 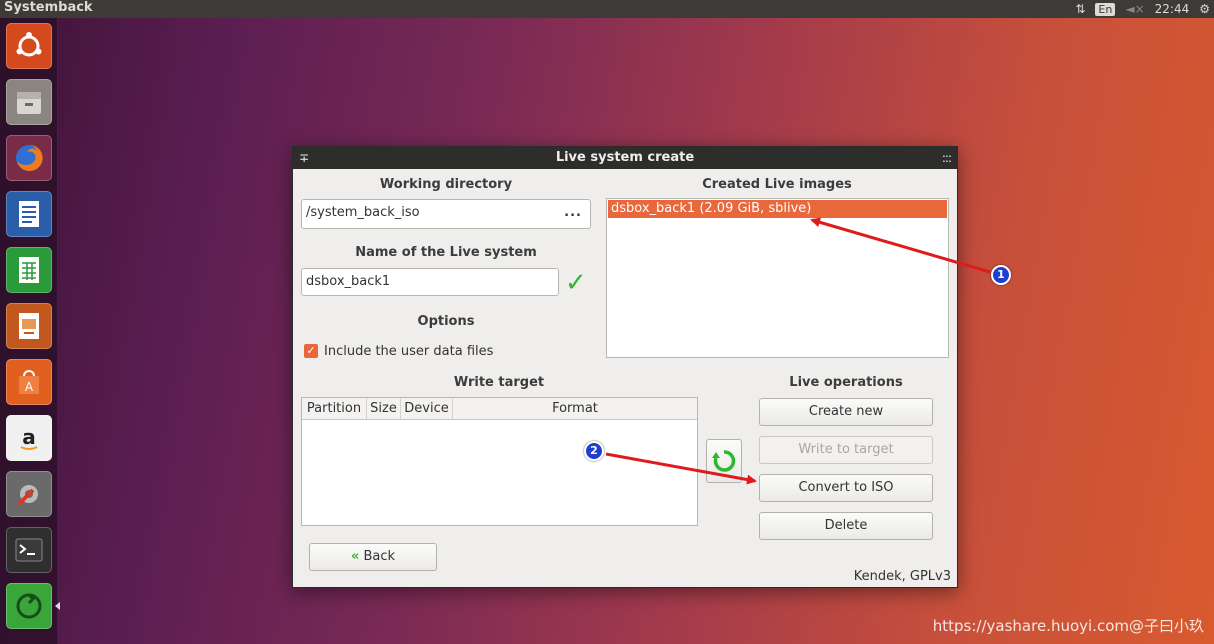 I want to click on working-directory-heading: Working directory, so click(x=446, y=184).